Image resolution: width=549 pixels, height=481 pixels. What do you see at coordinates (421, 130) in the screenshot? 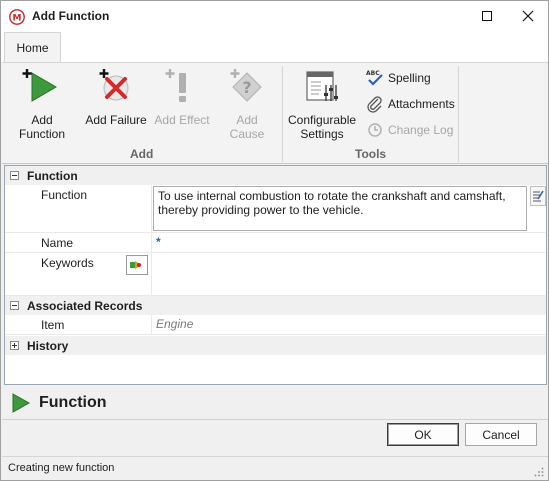
I see `change-log-label: Change Log` at bounding box center [421, 130].